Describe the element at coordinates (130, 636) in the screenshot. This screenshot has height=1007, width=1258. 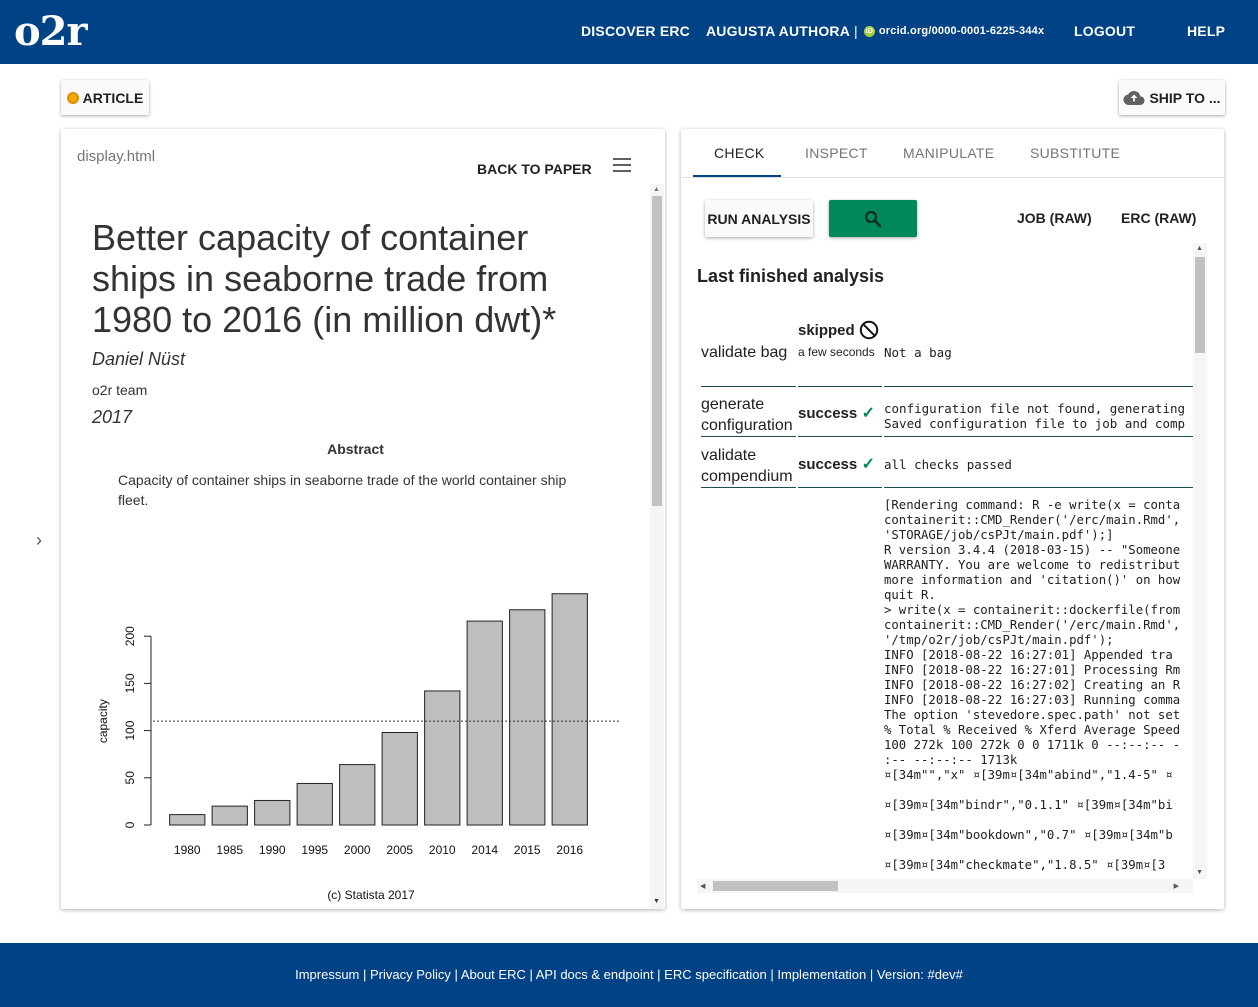
I see `y-tick-label: 200` at that location.